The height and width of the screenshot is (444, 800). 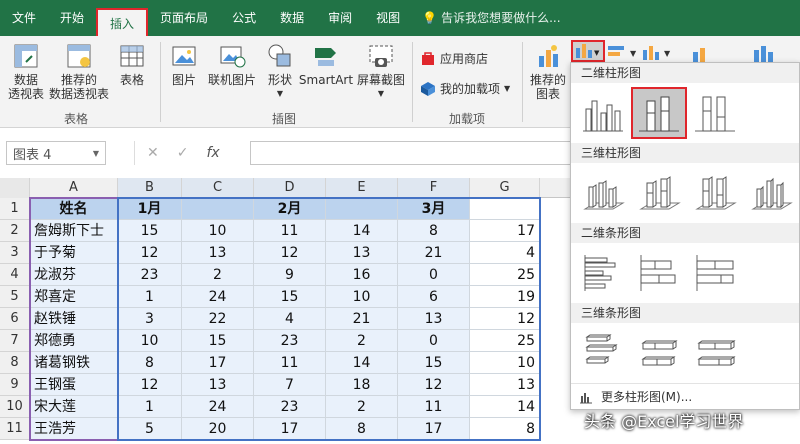 What do you see at coordinates (122, 22) in the screenshot?
I see `tab-2: 插入` at bounding box center [122, 22].